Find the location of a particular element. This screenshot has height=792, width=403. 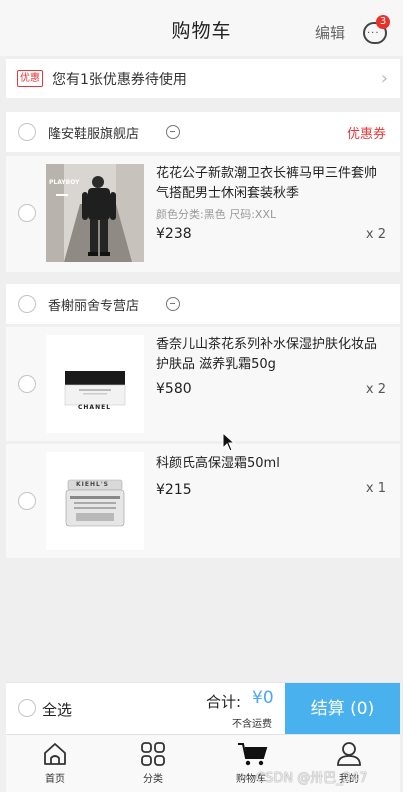

tab-label: 分类 is located at coordinates (153, 779).